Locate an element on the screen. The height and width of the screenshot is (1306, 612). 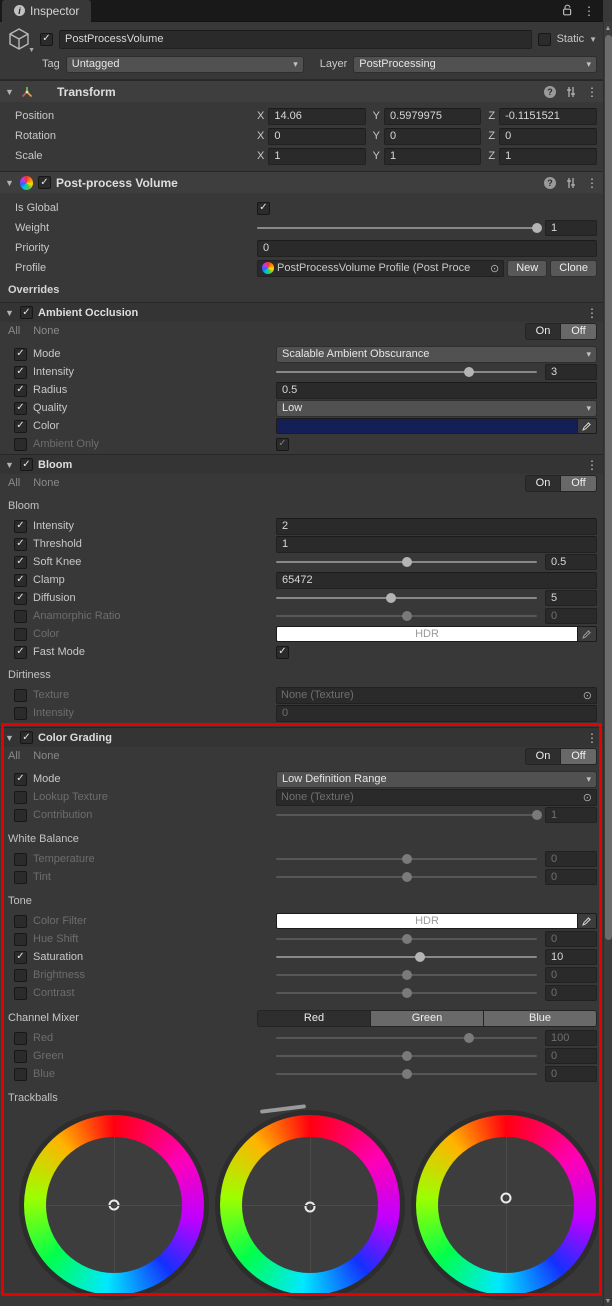
cg-temperature-slider is located at coordinates (406, 859).